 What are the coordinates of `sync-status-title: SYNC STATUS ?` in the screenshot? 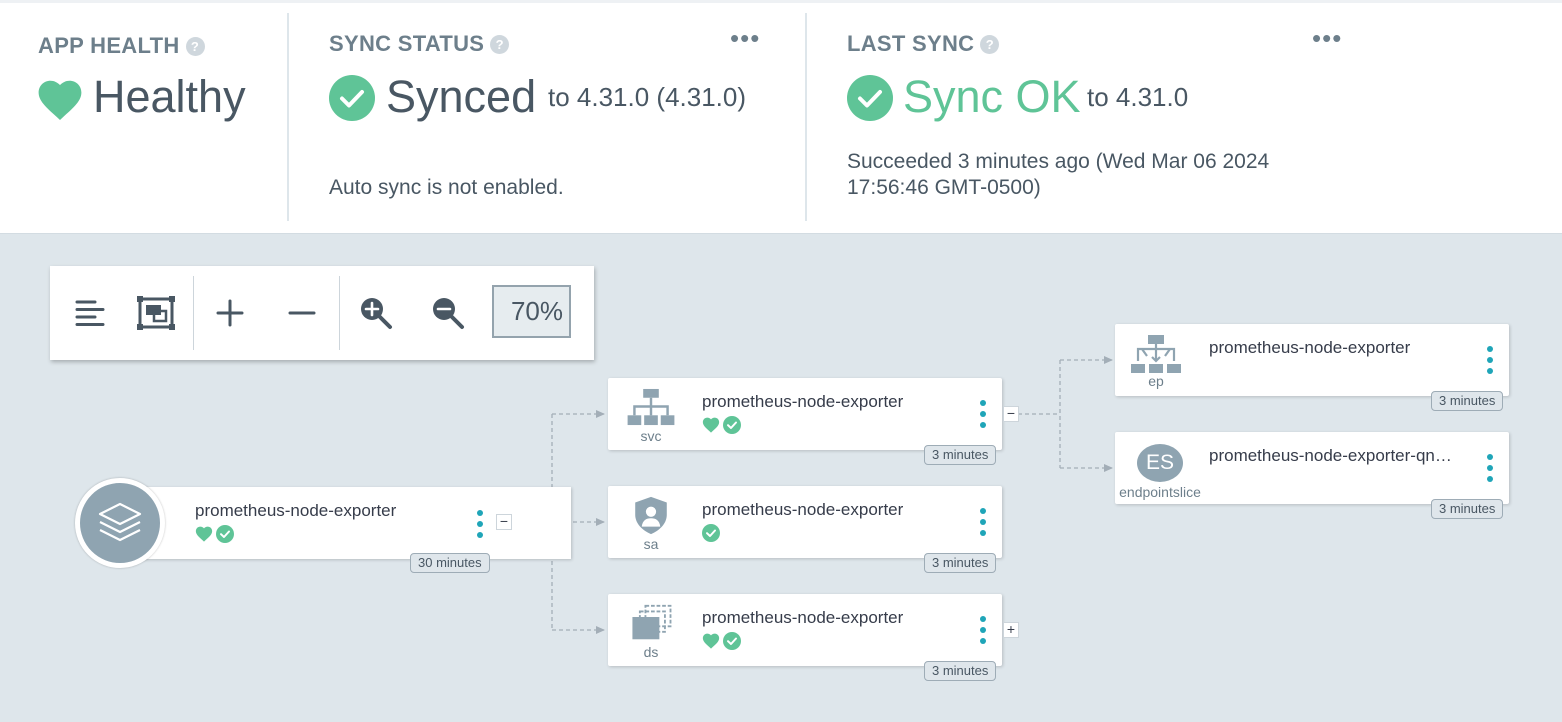 It's located at (419, 44).